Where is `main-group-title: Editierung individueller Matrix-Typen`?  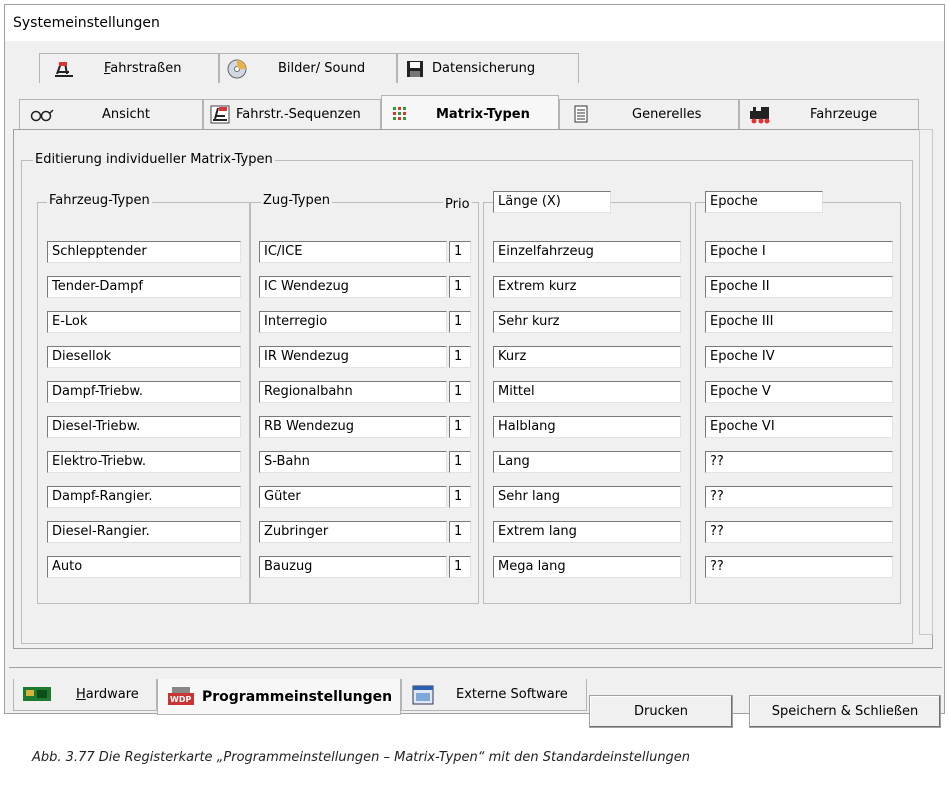 main-group-title: Editierung individueller Matrix-Typen is located at coordinates (154, 159).